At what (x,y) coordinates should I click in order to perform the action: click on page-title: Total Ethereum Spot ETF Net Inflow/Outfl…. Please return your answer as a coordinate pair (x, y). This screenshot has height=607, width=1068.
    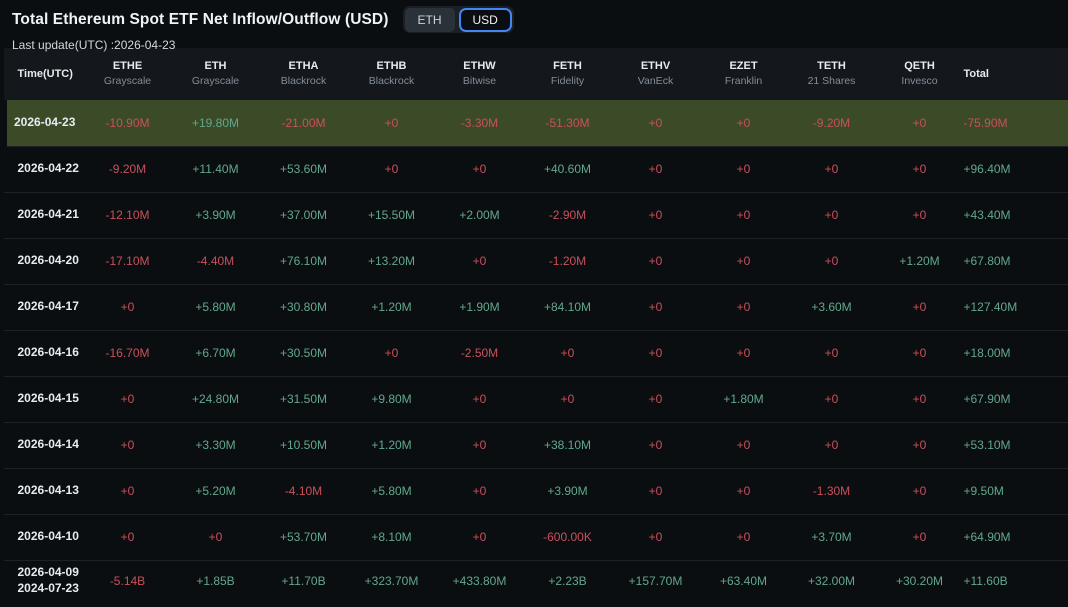
    Looking at the image, I should click on (200, 19).